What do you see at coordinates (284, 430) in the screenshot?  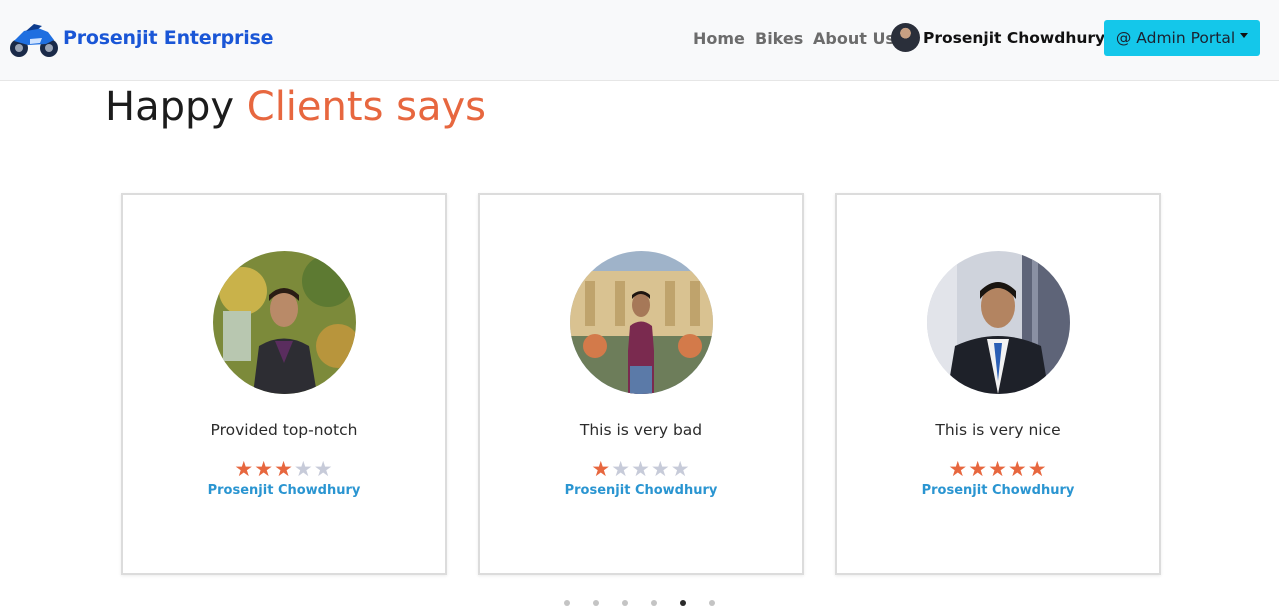 I see `review-text: Provided top-notch` at bounding box center [284, 430].